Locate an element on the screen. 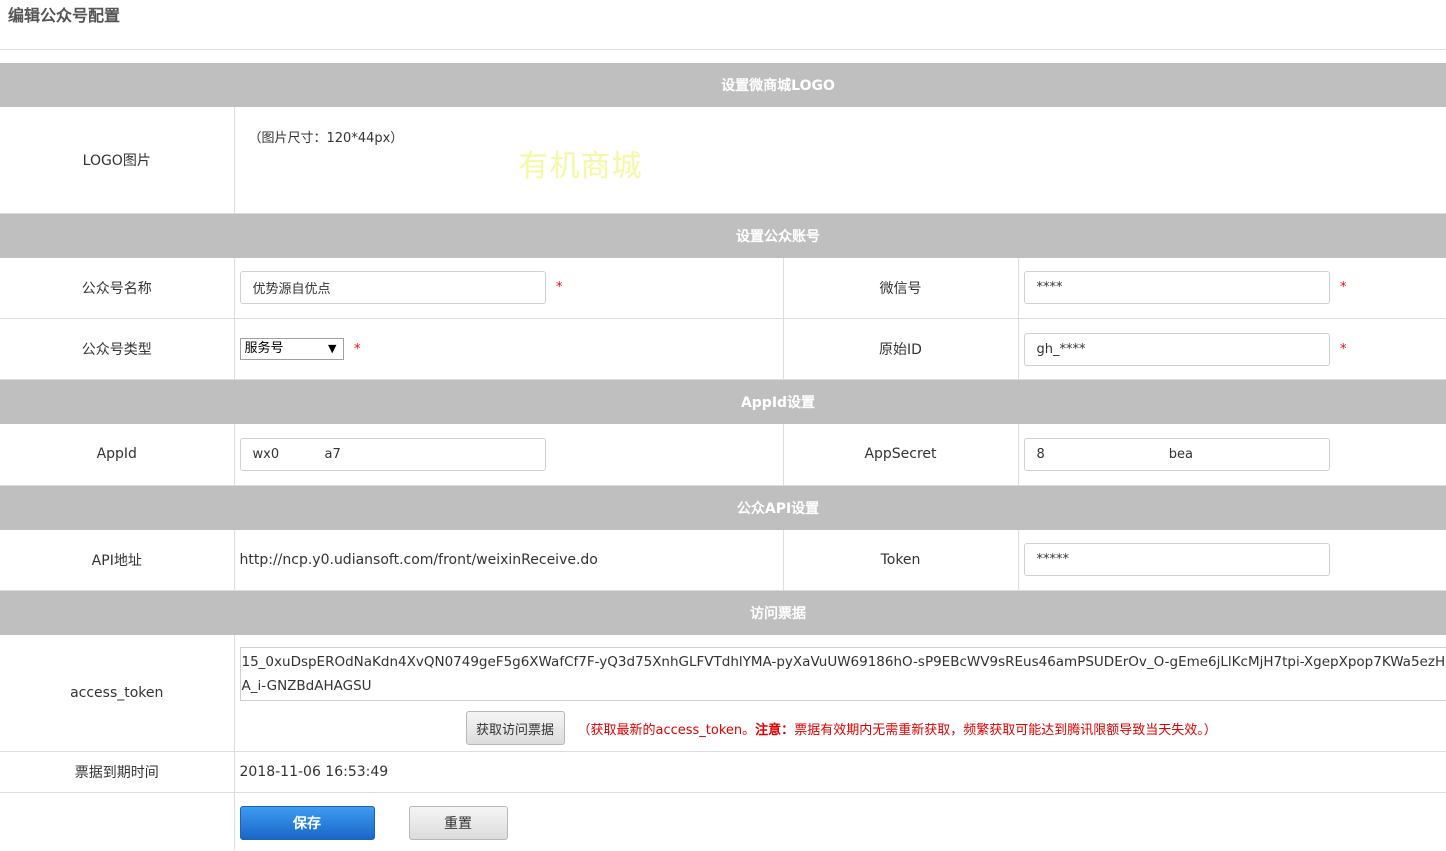  appsecret-input is located at coordinates (1176, 454).